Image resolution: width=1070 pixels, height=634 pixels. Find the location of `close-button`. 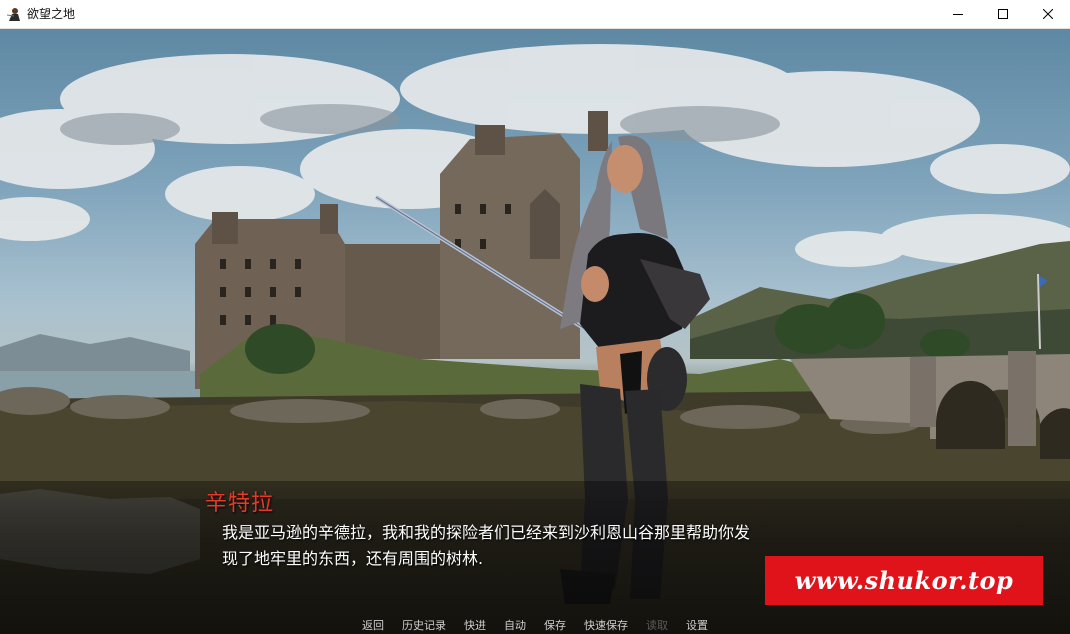

close-button is located at coordinates (1047, 14).